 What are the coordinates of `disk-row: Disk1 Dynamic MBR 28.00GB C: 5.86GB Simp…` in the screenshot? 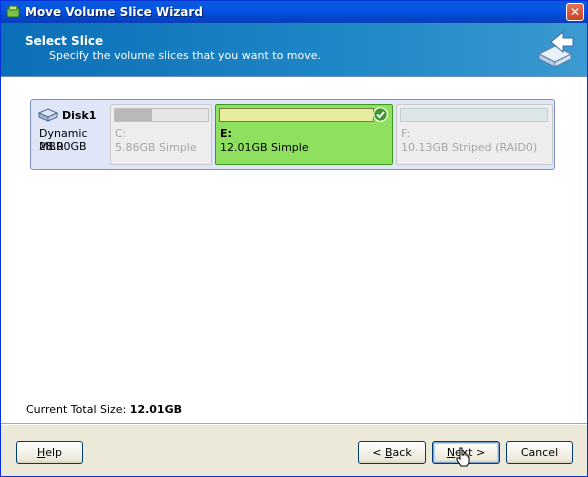 It's located at (292, 134).